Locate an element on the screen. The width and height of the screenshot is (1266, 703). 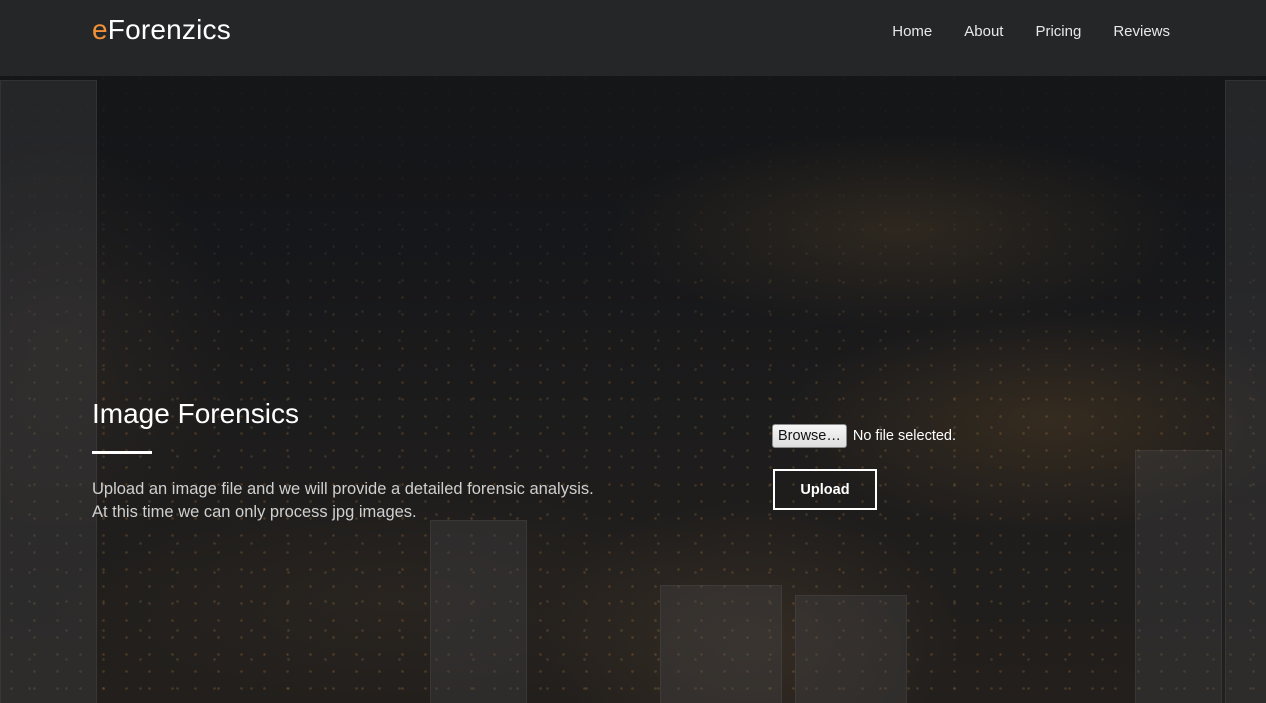
title-underline is located at coordinates (122, 452).